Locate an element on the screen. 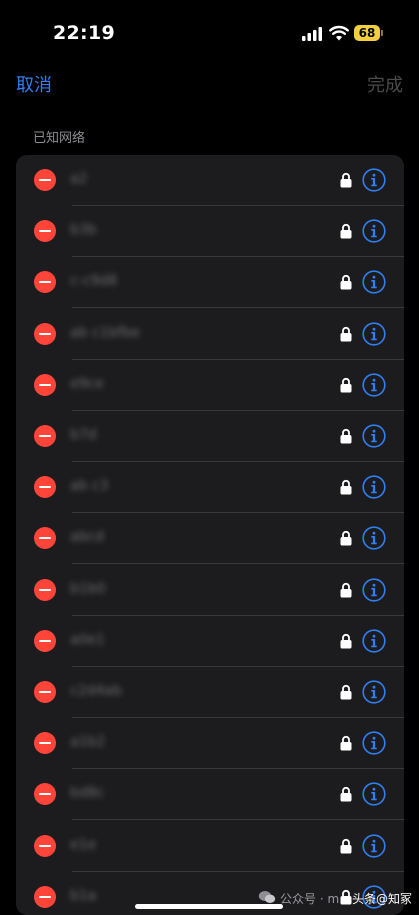 The height and width of the screenshot is (915, 419). watermark-text: 公众号 · m is located at coordinates (310, 899).